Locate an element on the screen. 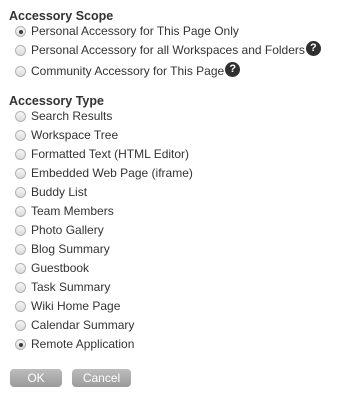 The width and height of the screenshot is (359, 395). scope-option-community: Community Accessory for This Page ? is located at coordinates (128, 71).